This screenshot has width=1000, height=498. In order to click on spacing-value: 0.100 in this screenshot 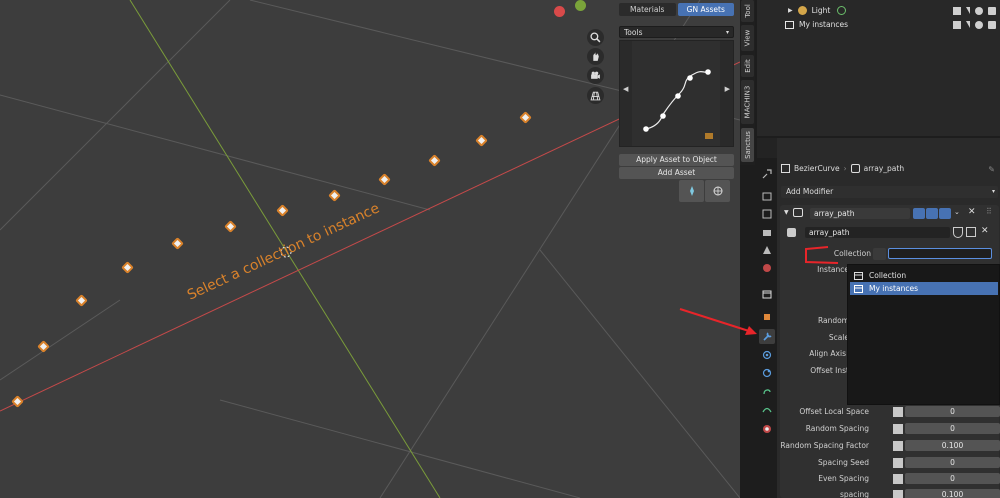, I will do `click(952, 493)`.